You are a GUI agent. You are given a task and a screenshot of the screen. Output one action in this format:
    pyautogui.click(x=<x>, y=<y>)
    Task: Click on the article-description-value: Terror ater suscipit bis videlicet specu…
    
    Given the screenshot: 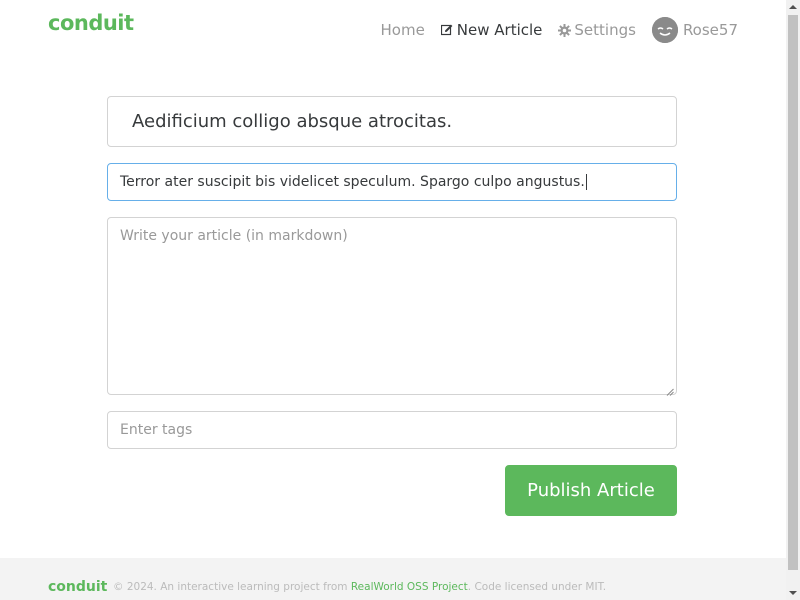 What is the action you would take?
    pyautogui.click(x=352, y=182)
    